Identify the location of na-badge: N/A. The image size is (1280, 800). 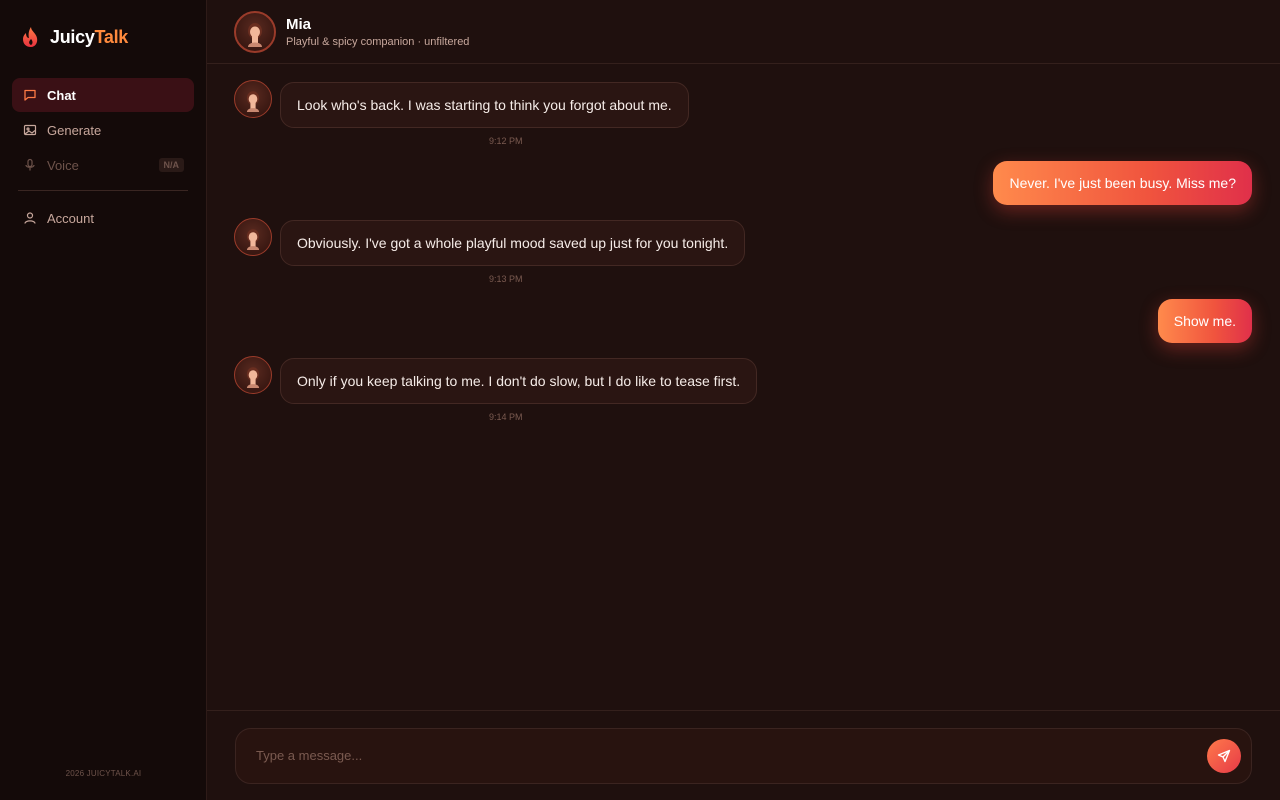
(171, 165).